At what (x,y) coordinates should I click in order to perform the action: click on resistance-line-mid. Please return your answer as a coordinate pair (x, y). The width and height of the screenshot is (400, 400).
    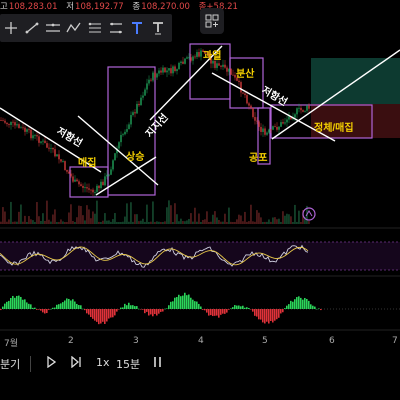
    Looking at the image, I should click on (118, 150).